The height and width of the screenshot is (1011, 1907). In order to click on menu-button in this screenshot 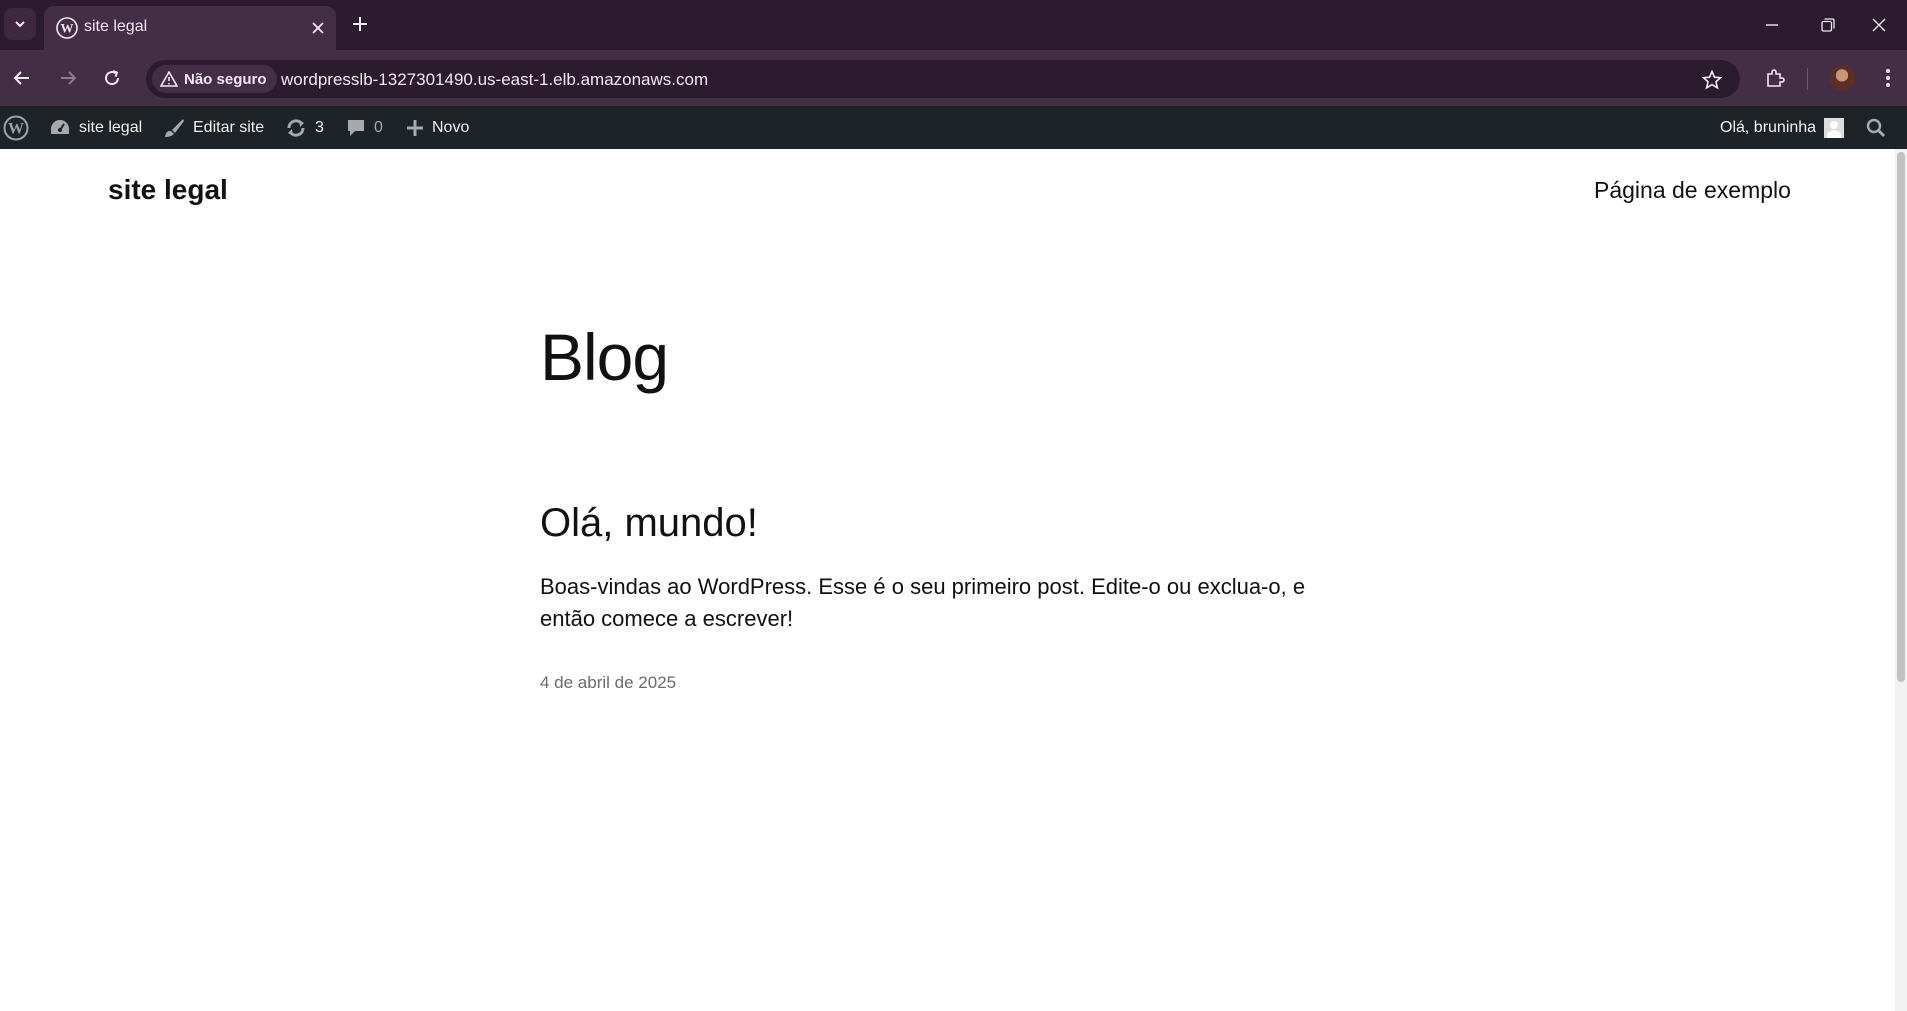, I will do `click(1888, 78)`.